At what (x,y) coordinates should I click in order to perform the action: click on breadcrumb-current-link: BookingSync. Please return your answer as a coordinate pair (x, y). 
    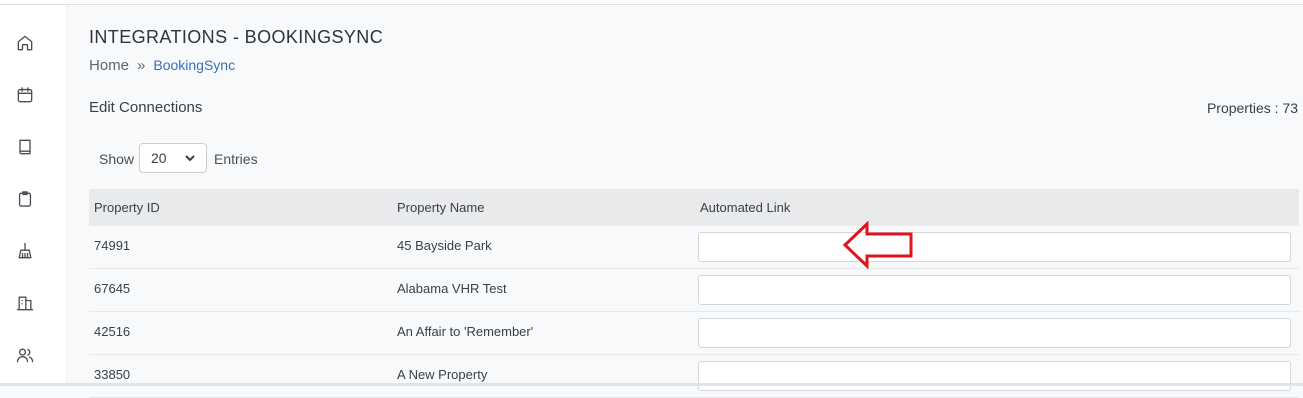
    Looking at the image, I should click on (194, 65).